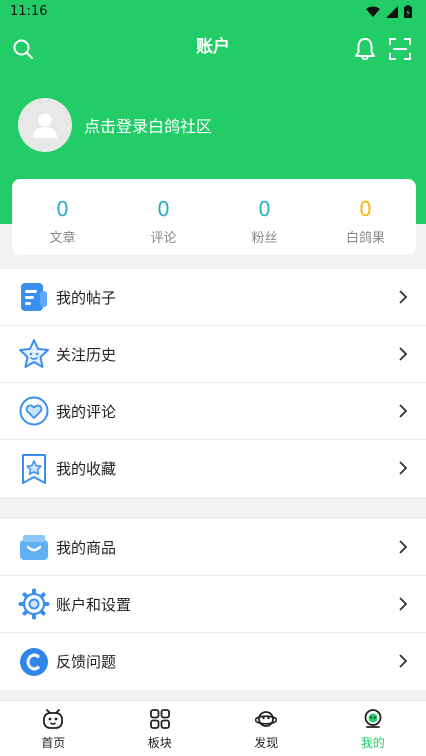 This screenshot has height=756, width=426. What do you see at coordinates (163, 238) in the screenshot?
I see `stat-label: 评论` at bounding box center [163, 238].